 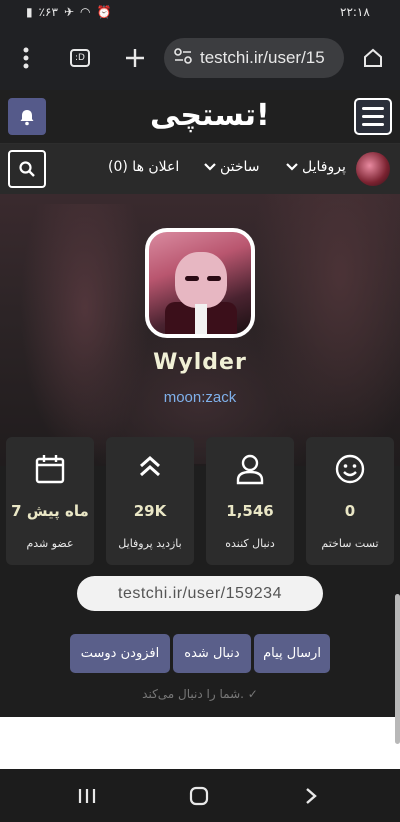 I want to click on status-icons: ▮ ٪۶۳ ✈ ◠ ⏰, so click(x=68, y=12).